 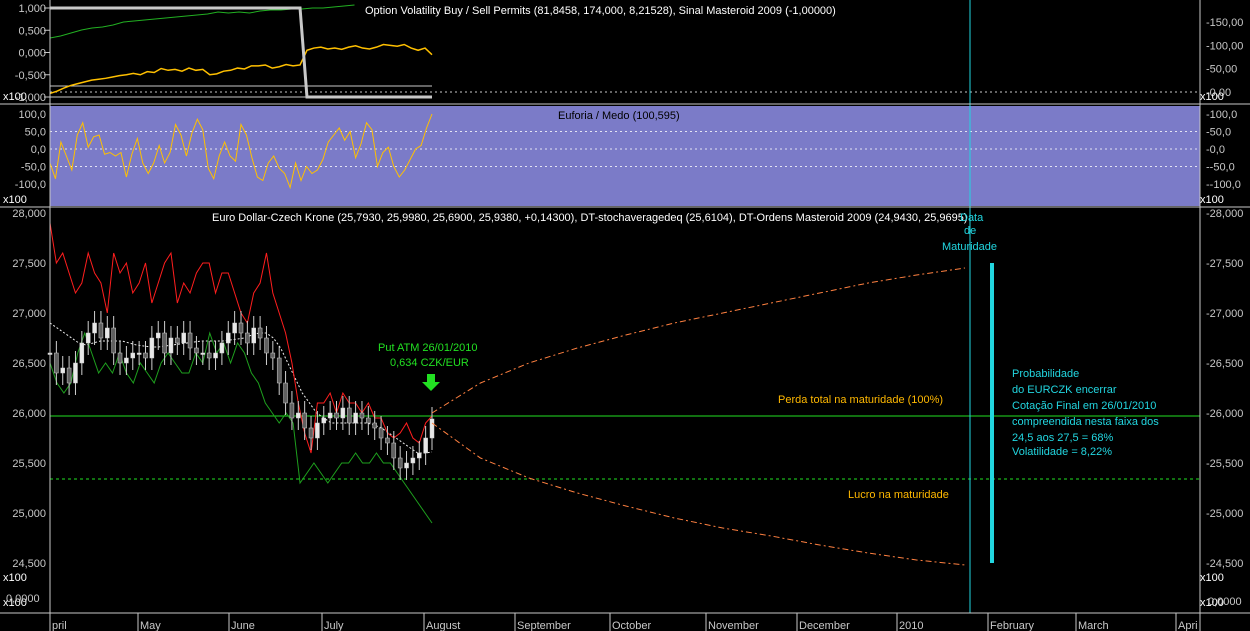 I want to click on probability-line6: Volatilidade = 8,22%, so click(x=1062, y=452).